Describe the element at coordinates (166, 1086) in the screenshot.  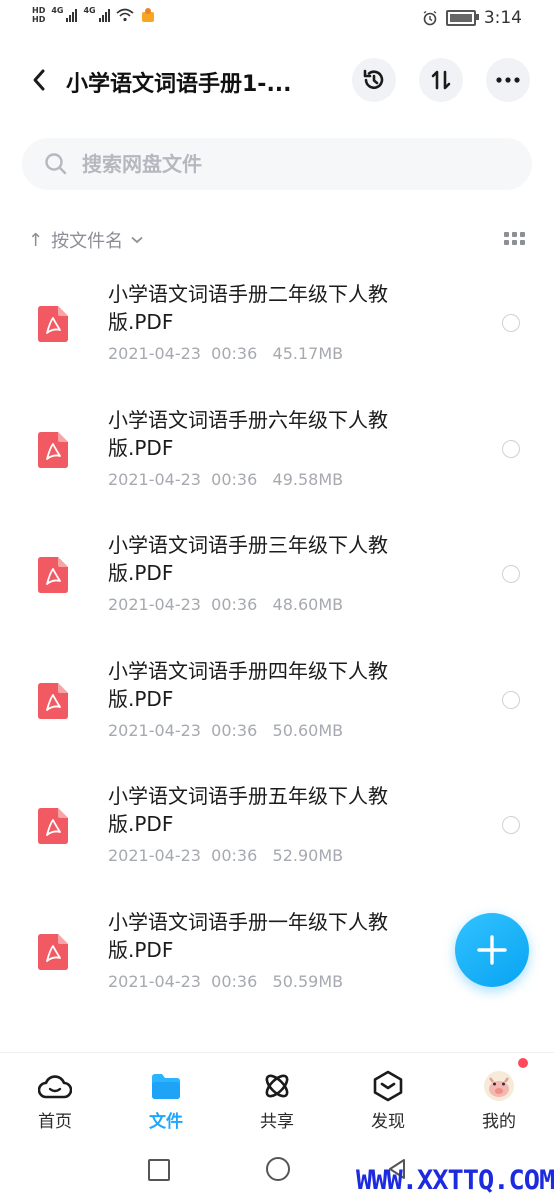
I see `folder-icon` at that location.